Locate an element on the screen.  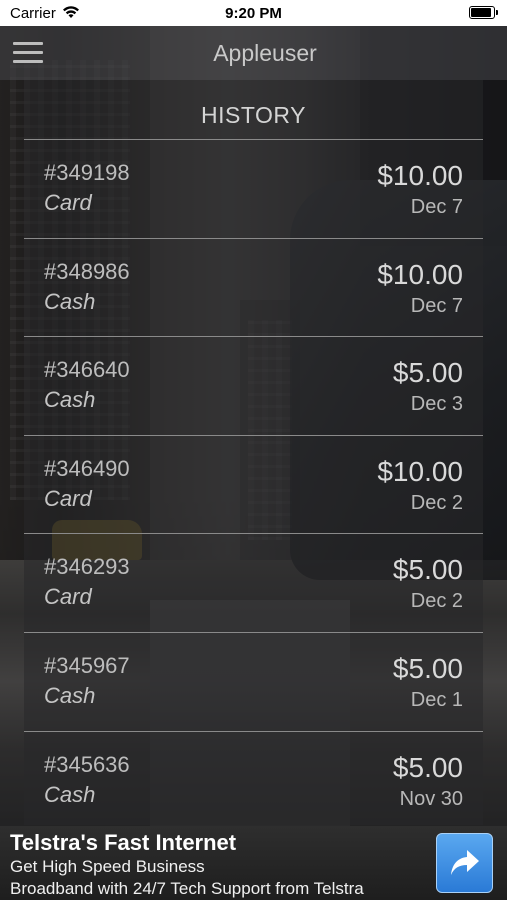
history-row: #346490 Card $10.00 Dec 2 is located at coordinates (253, 485).